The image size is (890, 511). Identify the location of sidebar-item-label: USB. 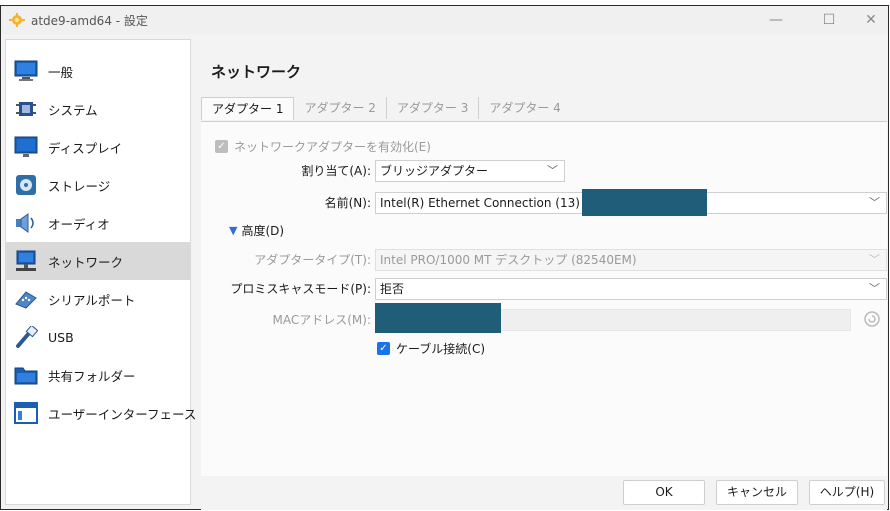
(61, 337).